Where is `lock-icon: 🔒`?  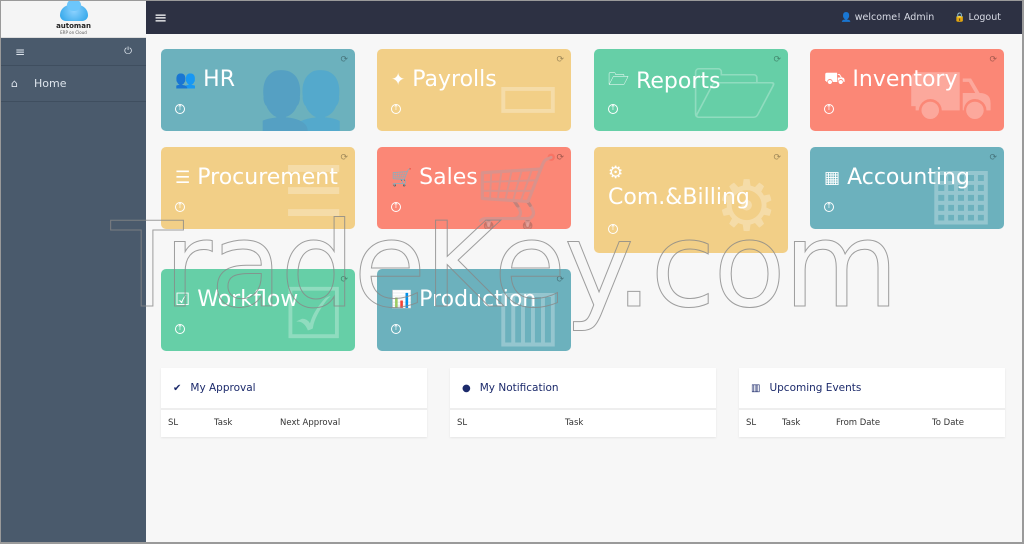 lock-icon: 🔒 is located at coordinates (960, 17).